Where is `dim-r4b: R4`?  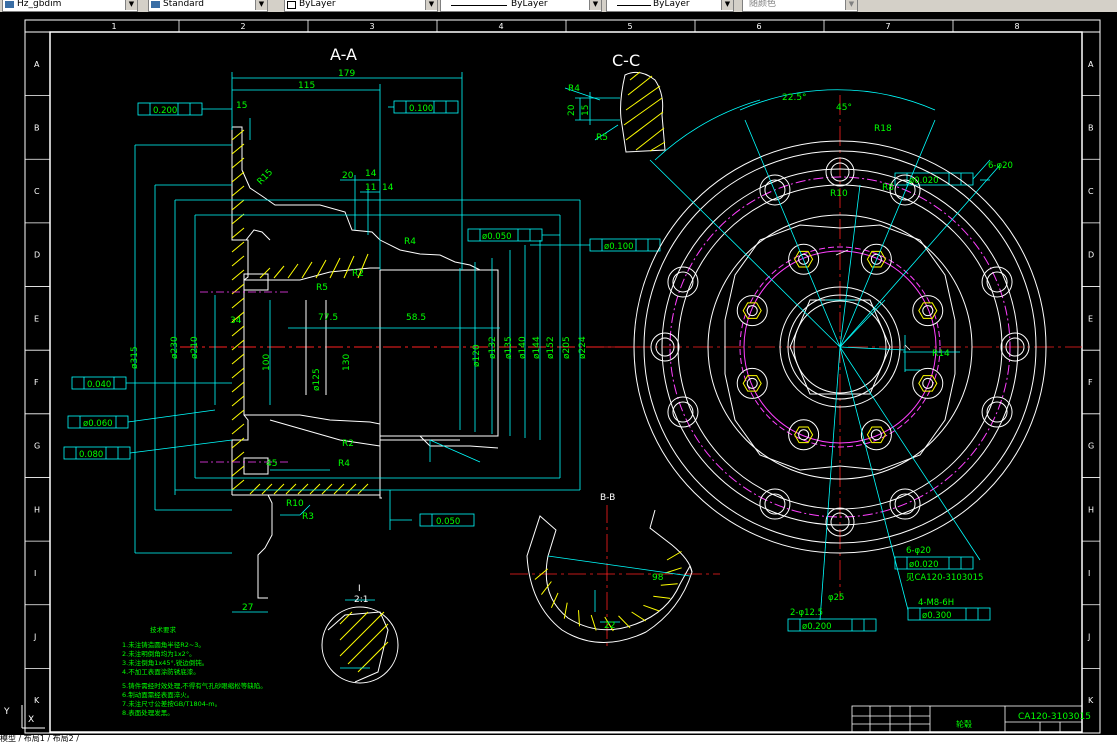 dim-r4b: R4 is located at coordinates (344, 464).